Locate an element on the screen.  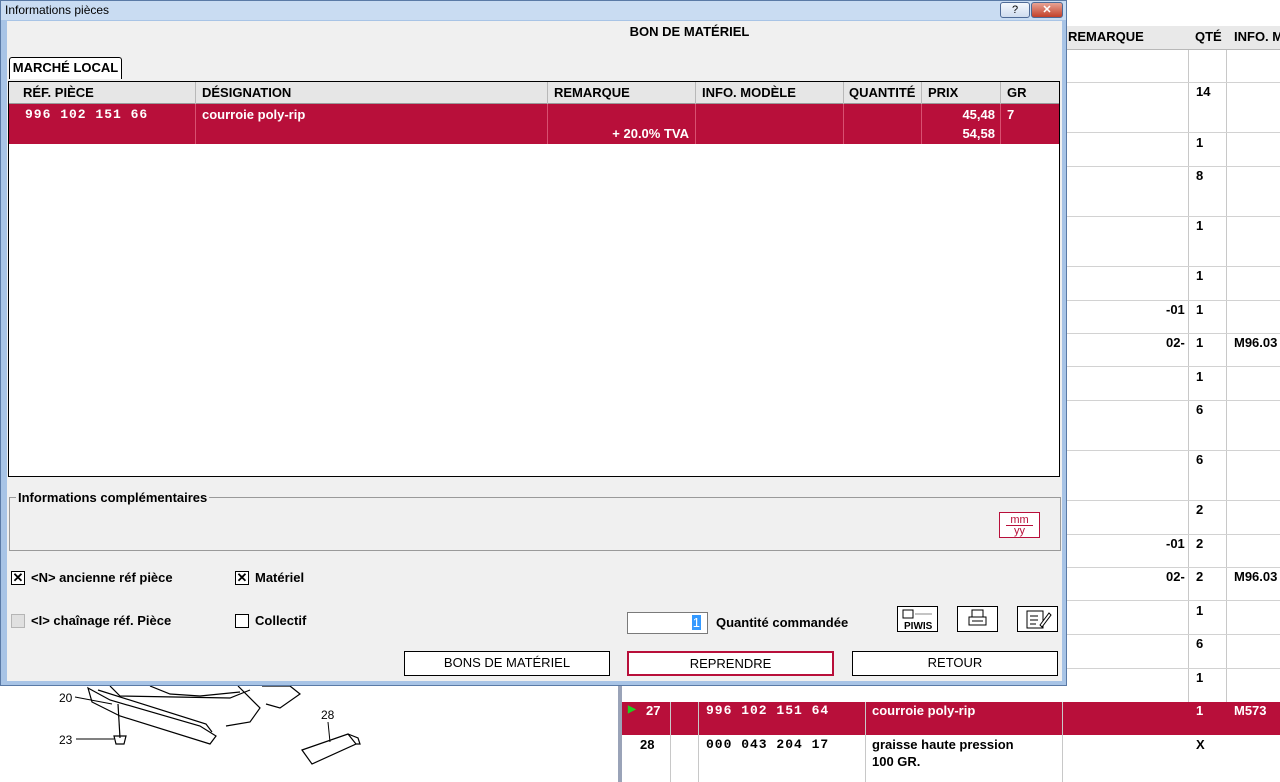
edit-notes-icon is located at coordinates (1039, 619).